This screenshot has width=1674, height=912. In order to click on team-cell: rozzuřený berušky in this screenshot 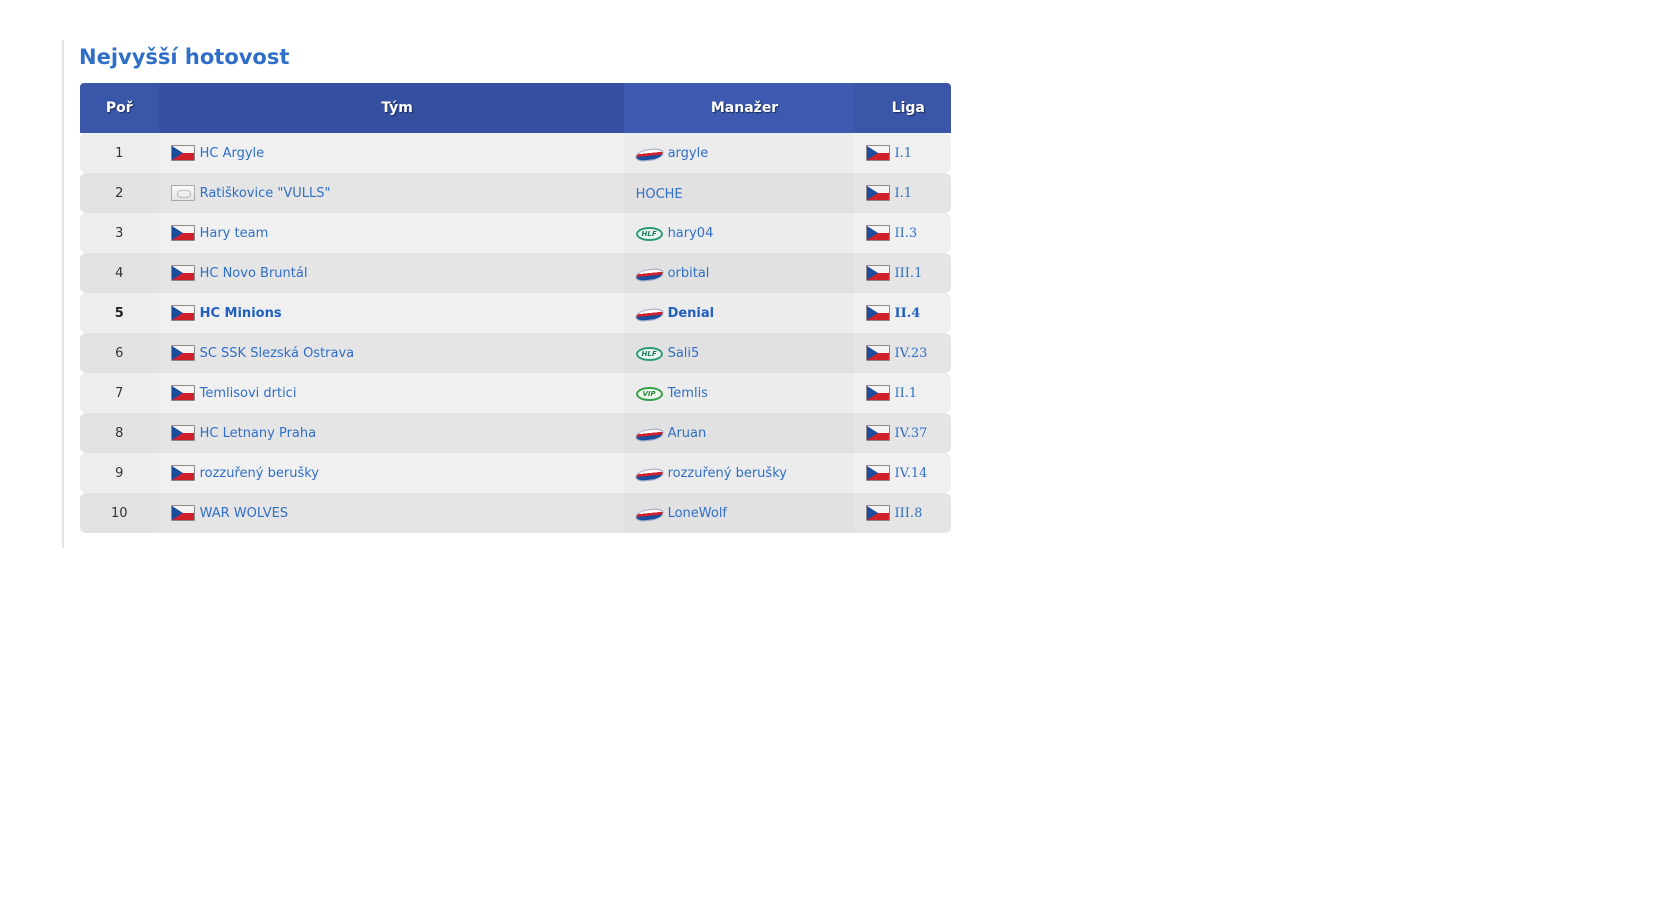, I will do `click(391, 473)`.